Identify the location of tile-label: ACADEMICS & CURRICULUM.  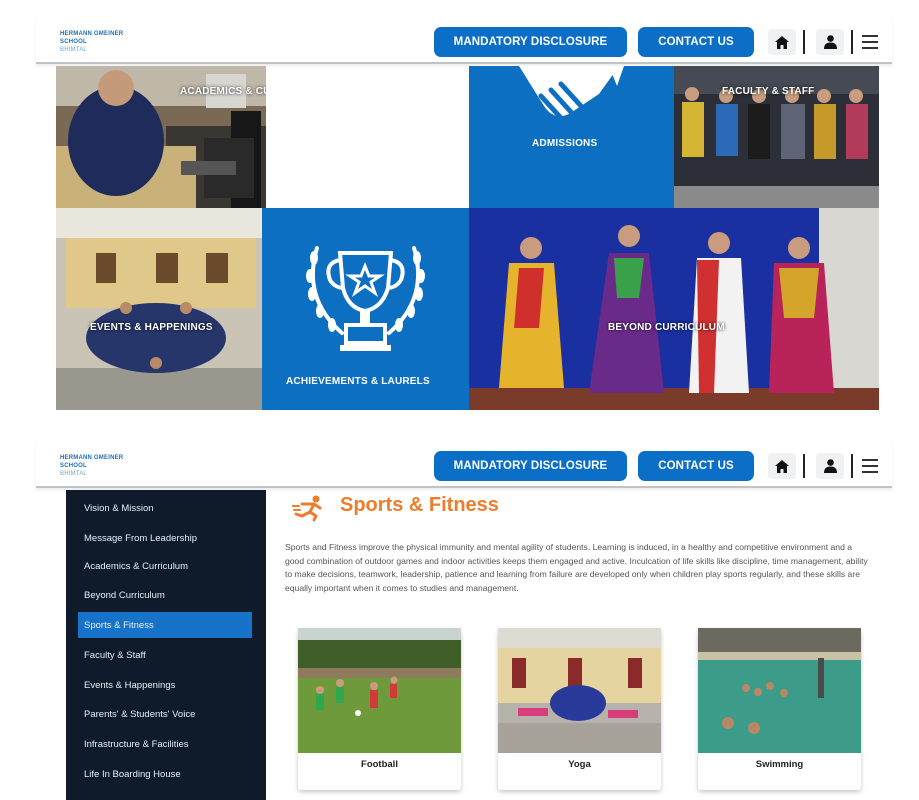
(223, 91).